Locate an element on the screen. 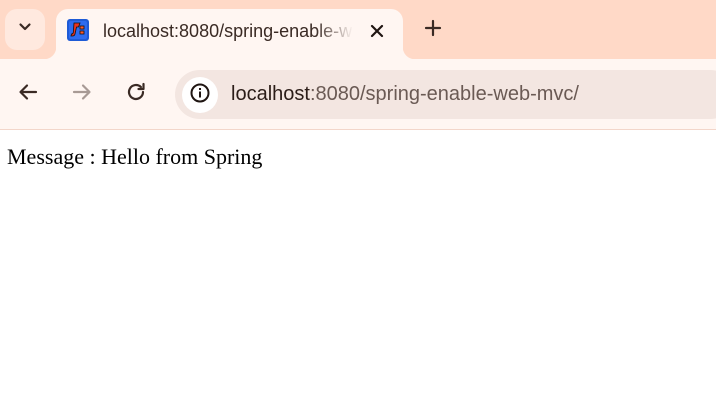 Image resolution: width=716 pixels, height=398 pixels. site-info-button is located at coordinates (200, 95).